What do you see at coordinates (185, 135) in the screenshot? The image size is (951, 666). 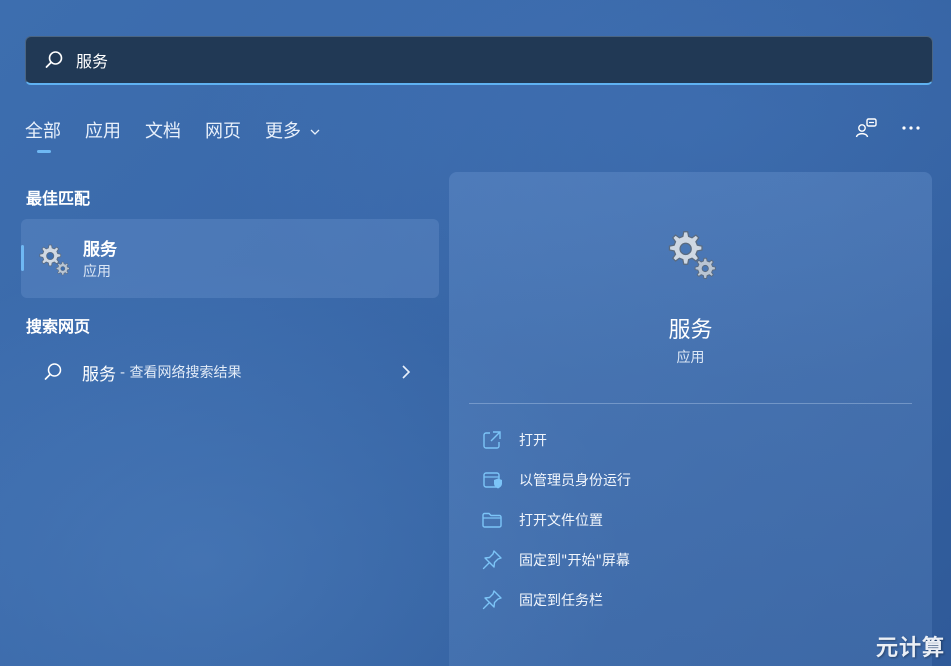 I see `filter-tabs: 全部 应用 文档 网页 更多` at bounding box center [185, 135].